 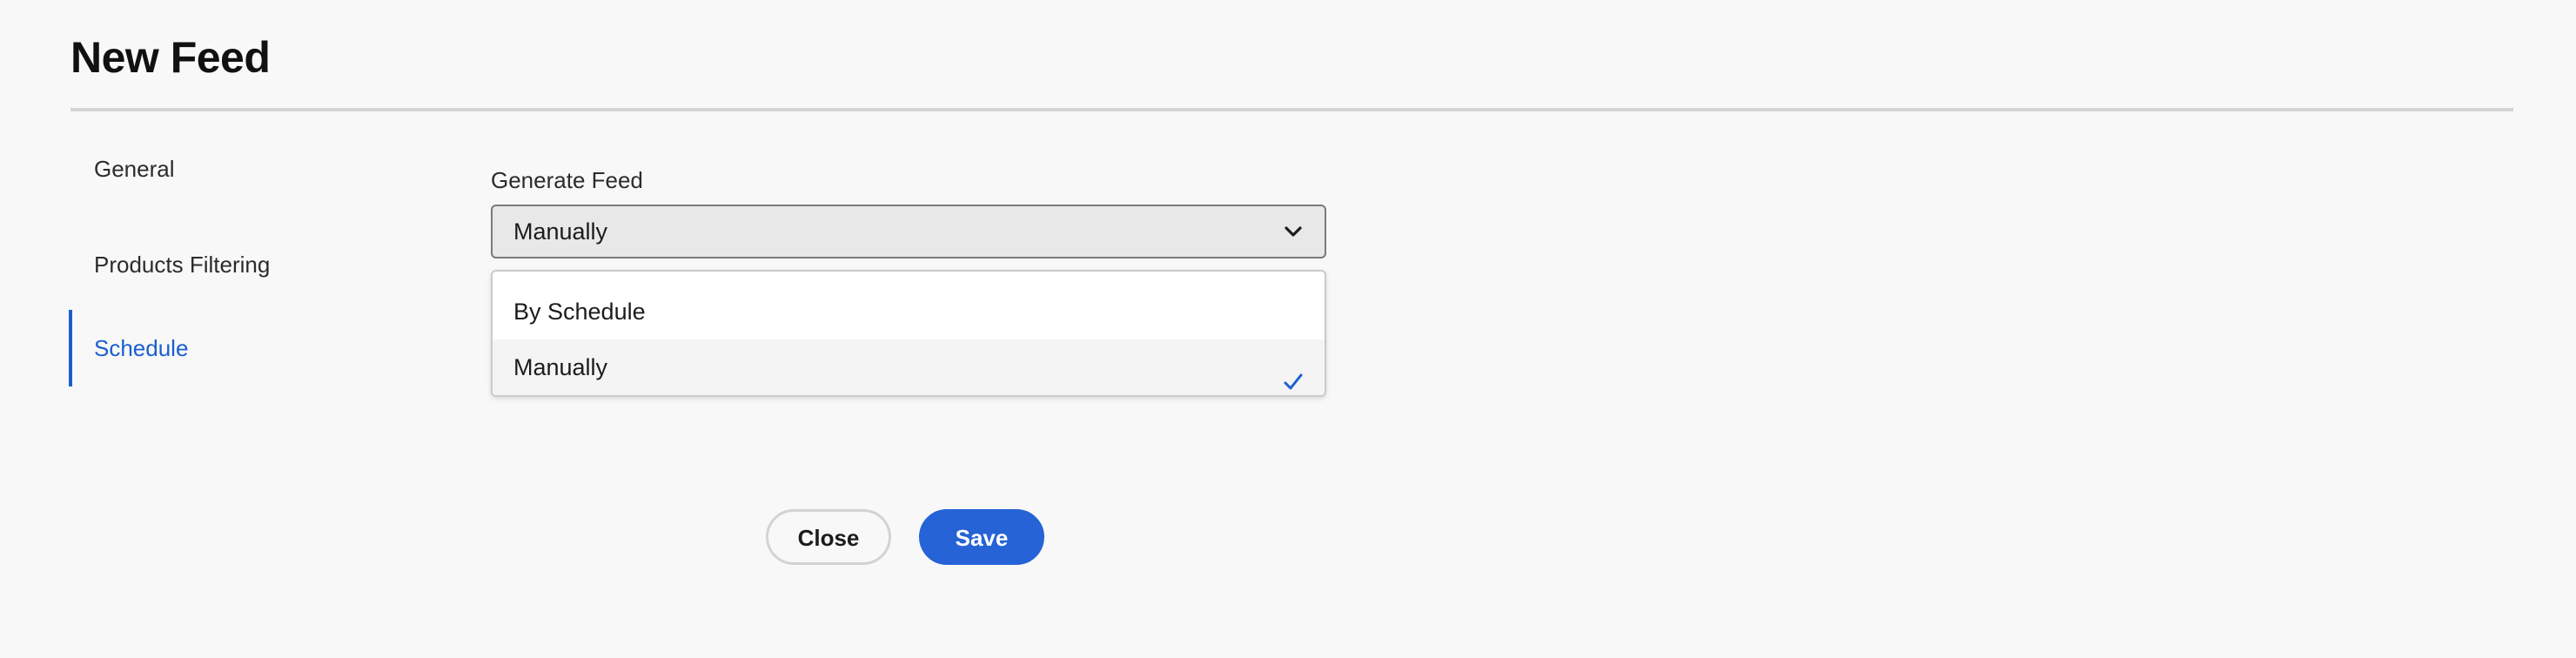 I want to click on generate-feed-picker: Manually, so click(x=909, y=231).